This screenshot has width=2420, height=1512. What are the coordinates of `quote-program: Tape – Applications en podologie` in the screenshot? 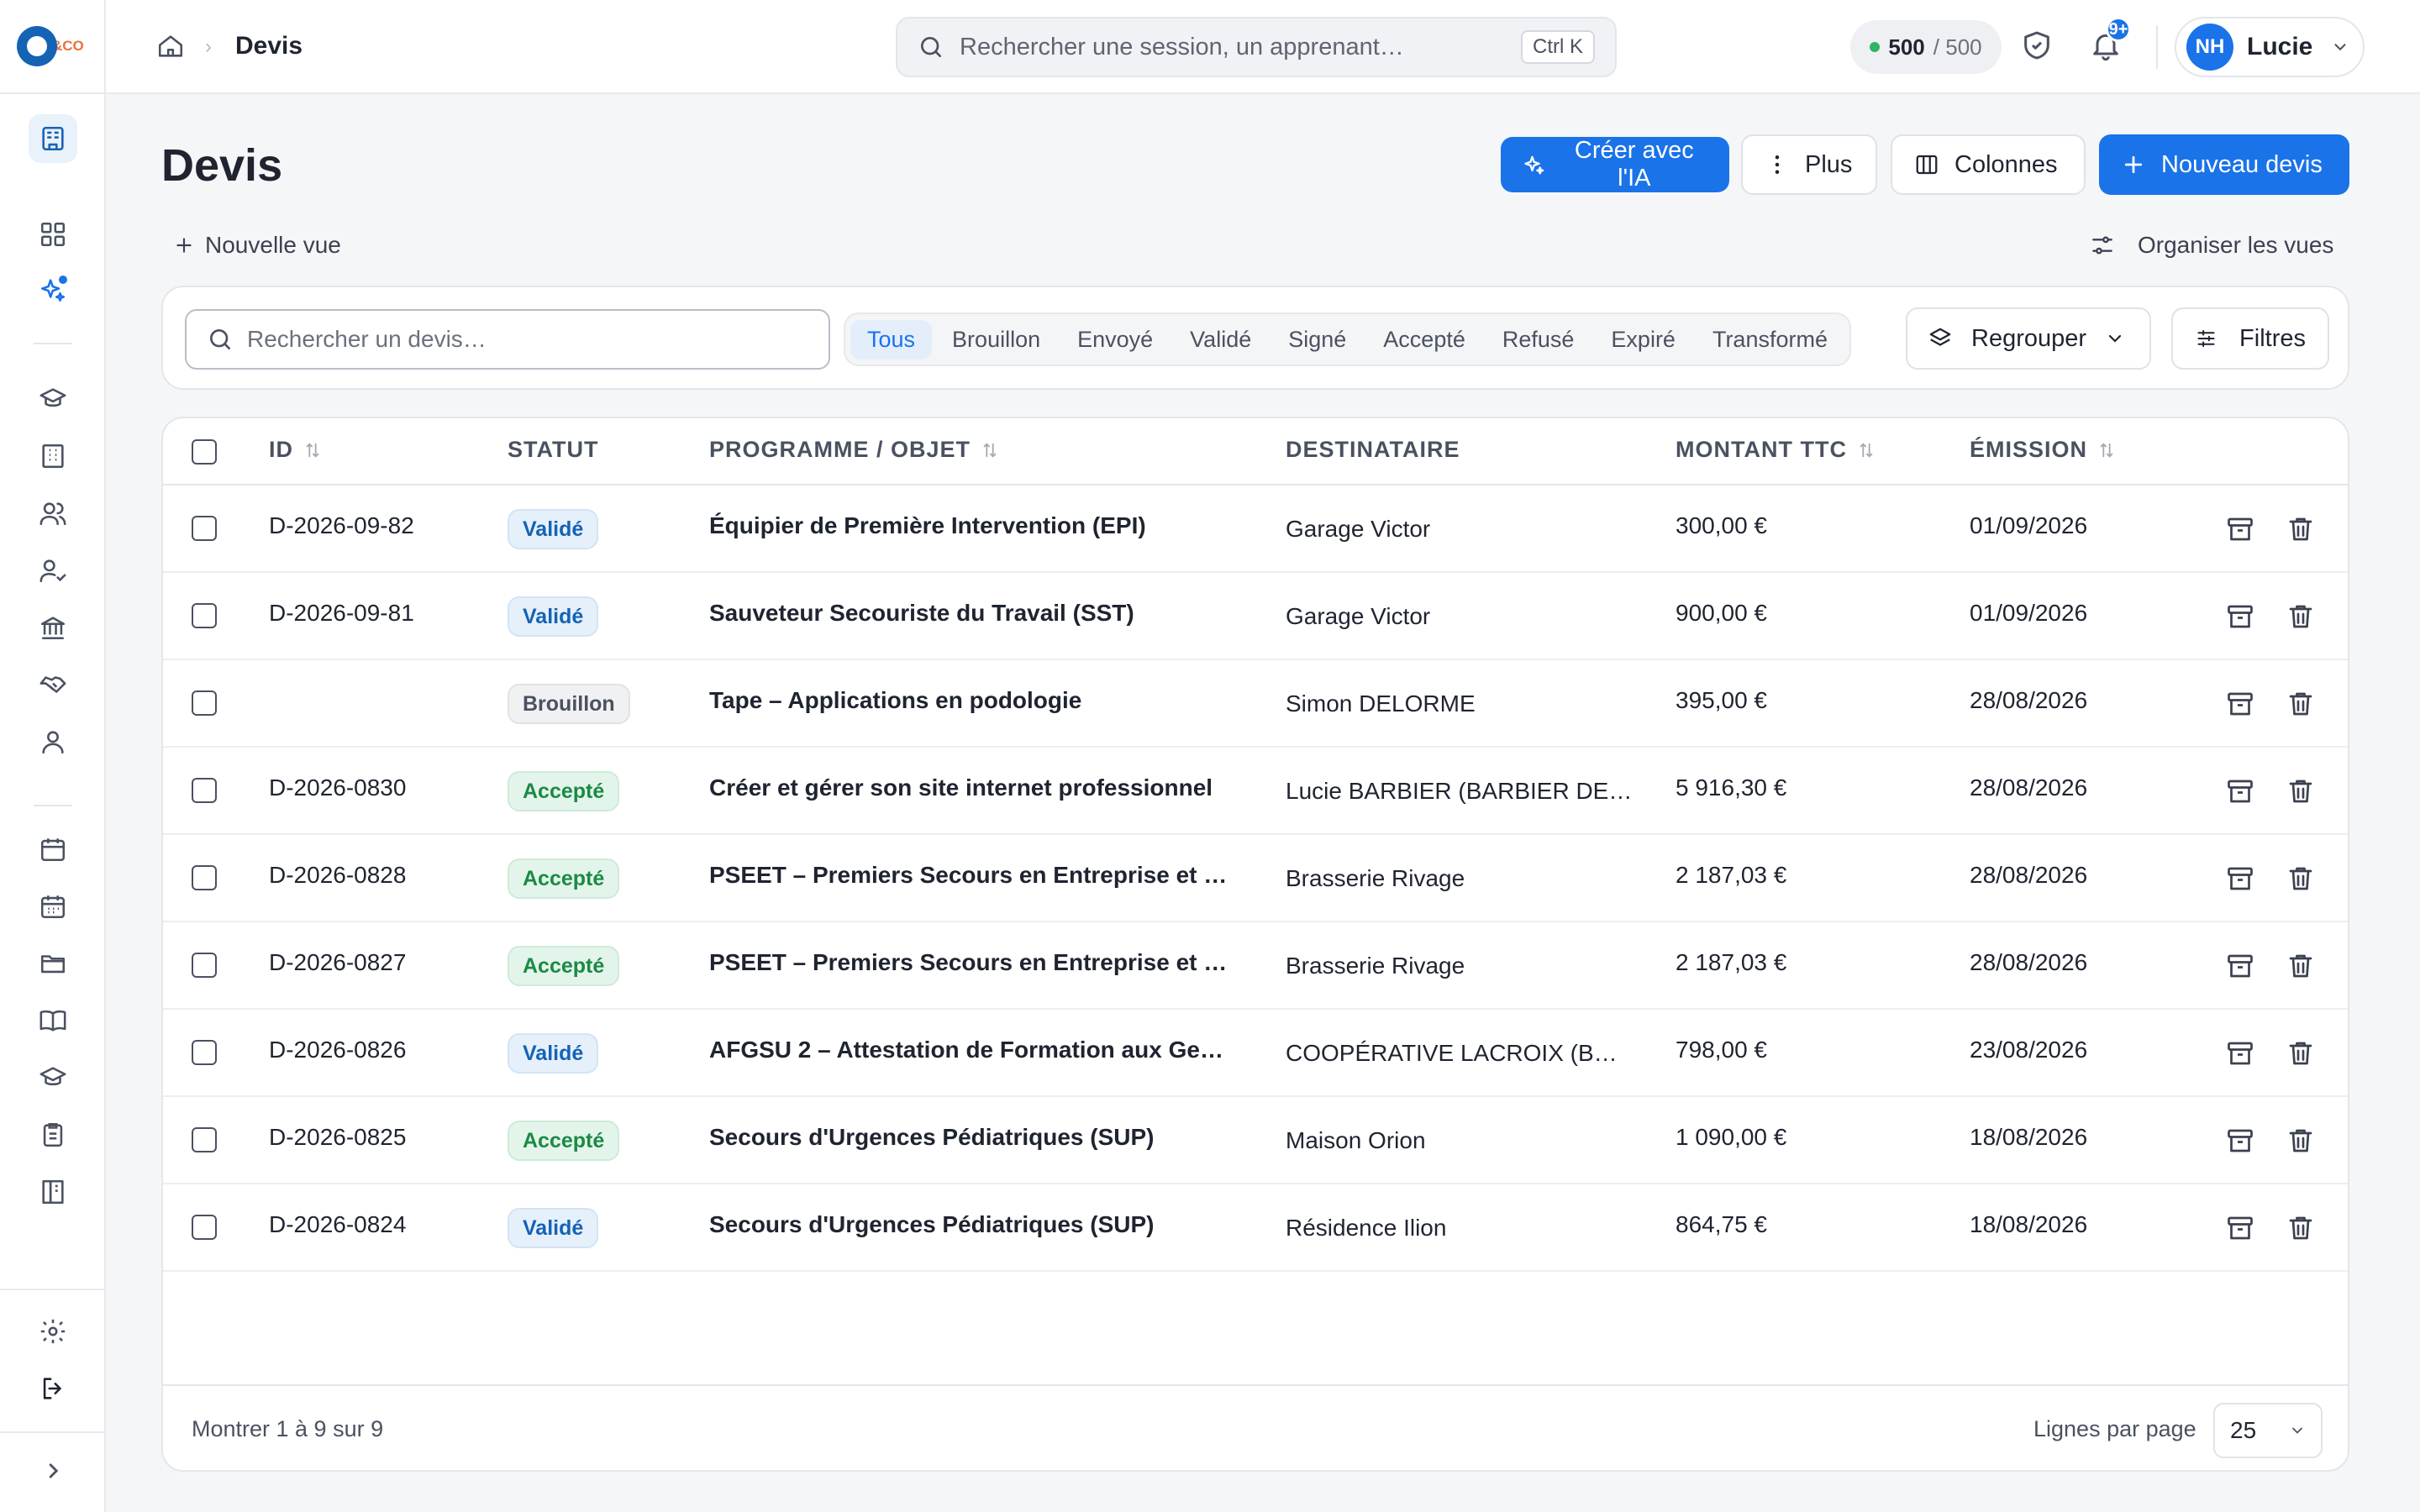 It's located at (895, 700).